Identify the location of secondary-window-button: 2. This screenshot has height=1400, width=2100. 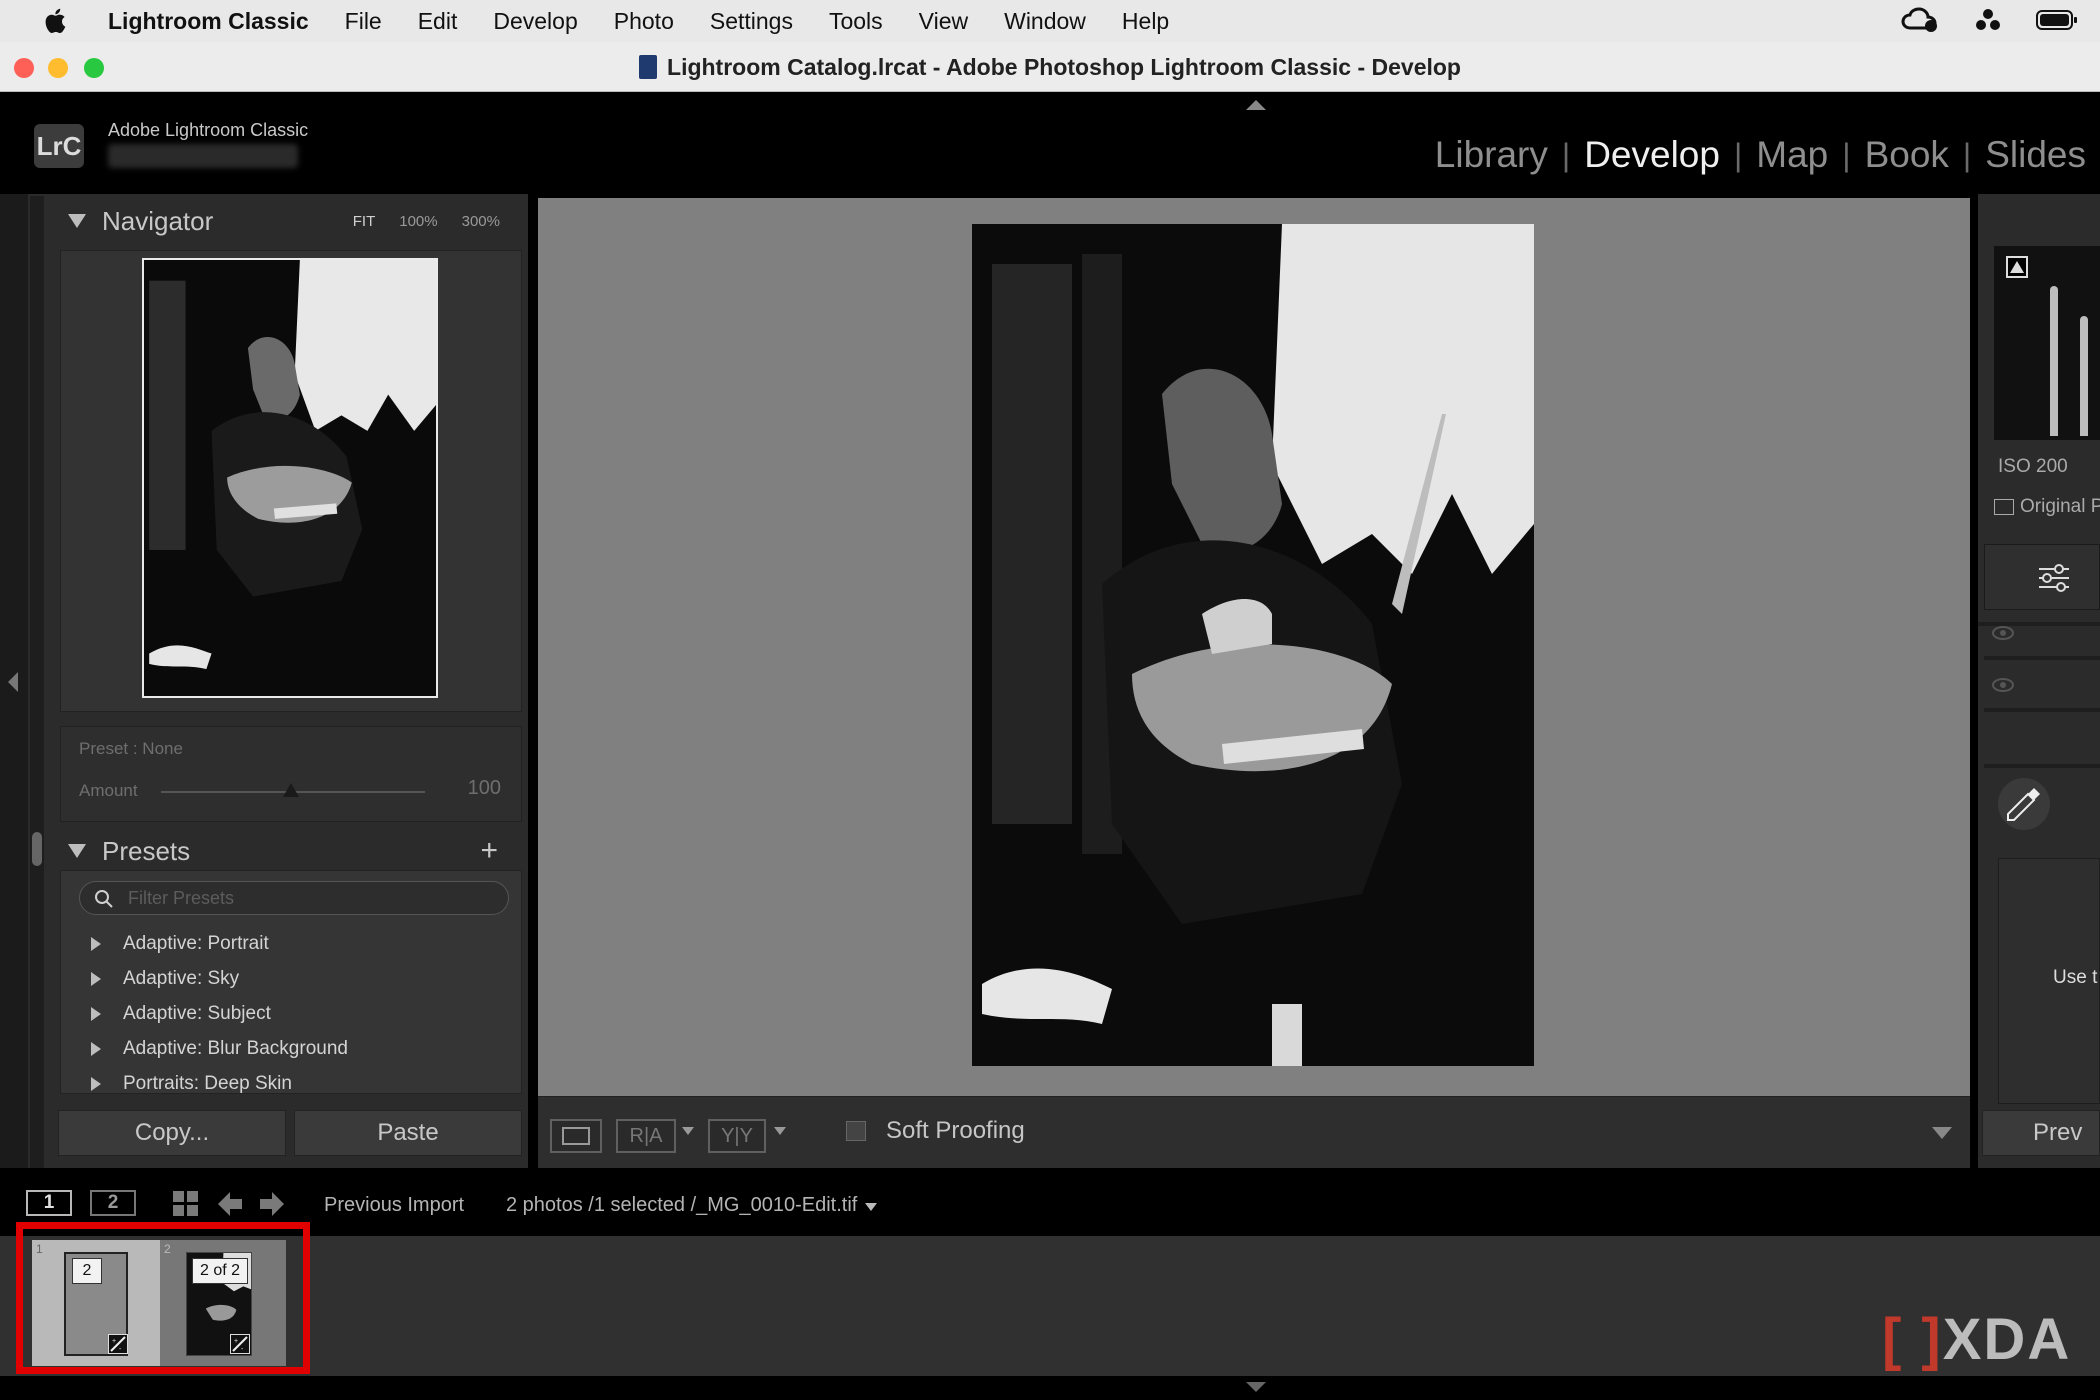
(113, 1203).